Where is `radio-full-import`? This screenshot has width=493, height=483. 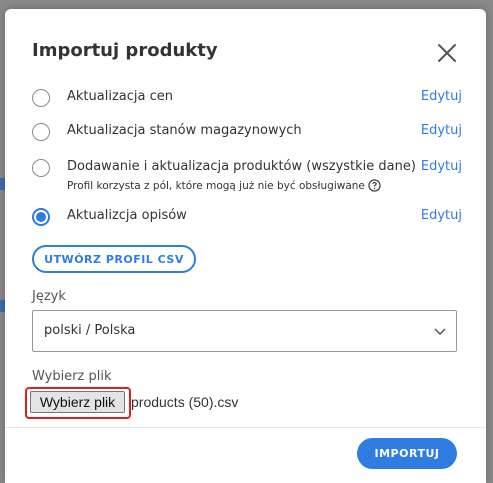 radio-full-import is located at coordinates (41, 168).